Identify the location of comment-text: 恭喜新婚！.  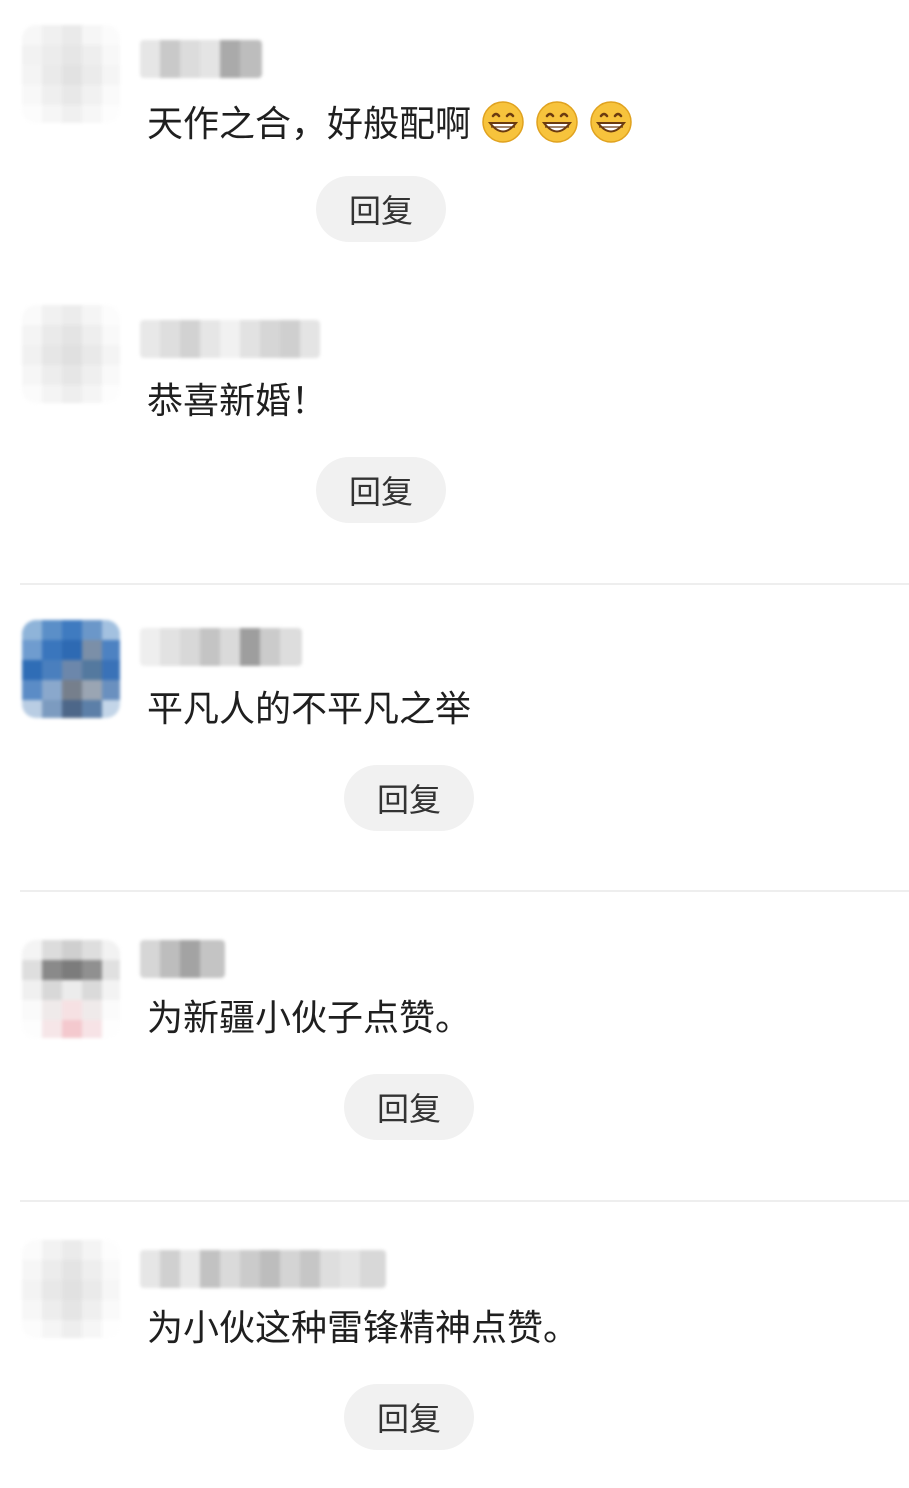
(237, 401).